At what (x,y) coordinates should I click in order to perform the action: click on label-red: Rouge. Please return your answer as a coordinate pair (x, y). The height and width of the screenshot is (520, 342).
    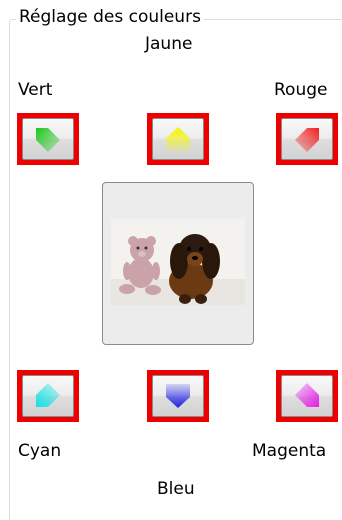
    Looking at the image, I should click on (301, 90).